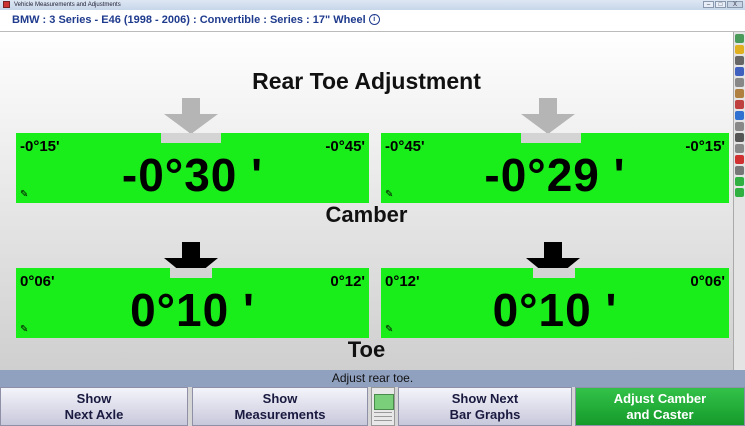 This screenshot has width=745, height=426. Describe the element at coordinates (735, 4) in the screenshot. I see `close-button: X` at that location.